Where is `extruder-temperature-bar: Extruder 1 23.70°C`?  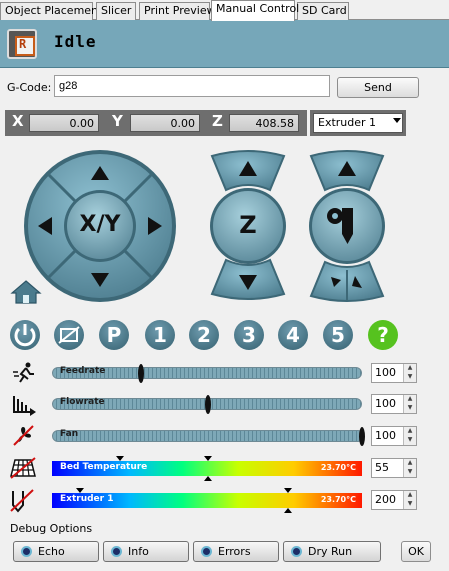 extruder-temperature-bar: Extruder 1 23.70°C is located at coordinates (207, 500).